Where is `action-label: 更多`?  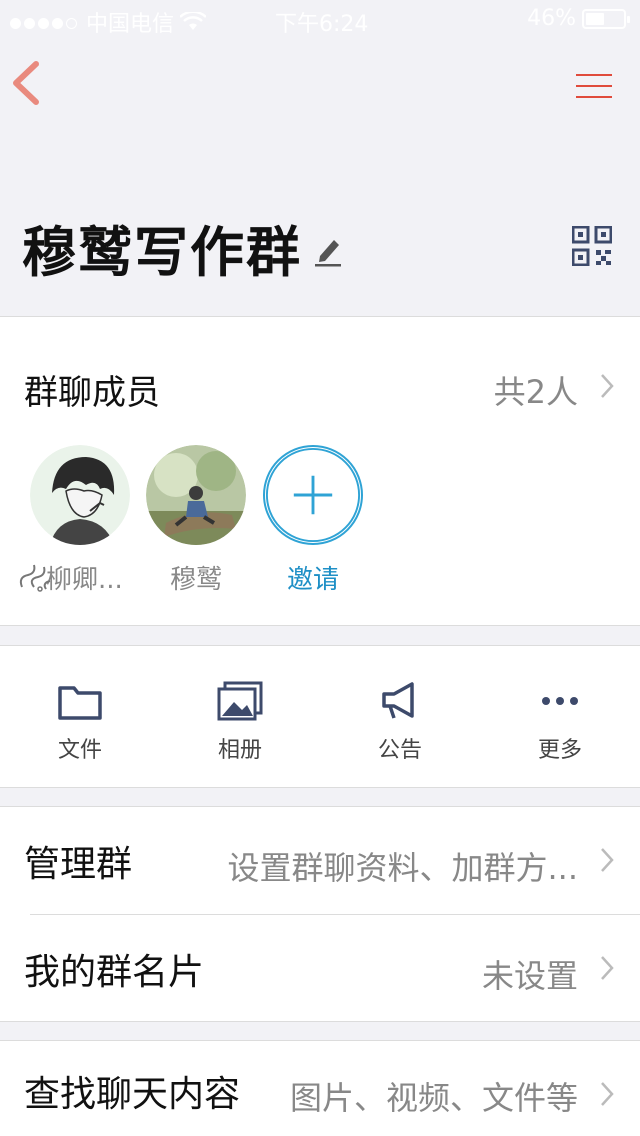
action-label: 更多 is located at coordinates (559, 750).